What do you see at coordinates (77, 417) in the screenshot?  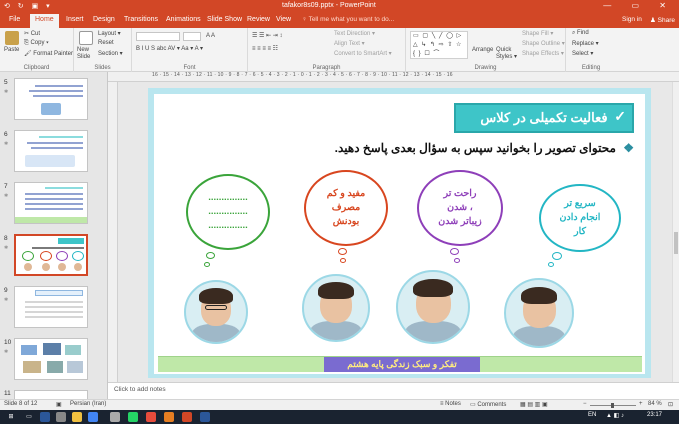 I see `explorer-taskbar-icon` at bounding box center [77, 417].